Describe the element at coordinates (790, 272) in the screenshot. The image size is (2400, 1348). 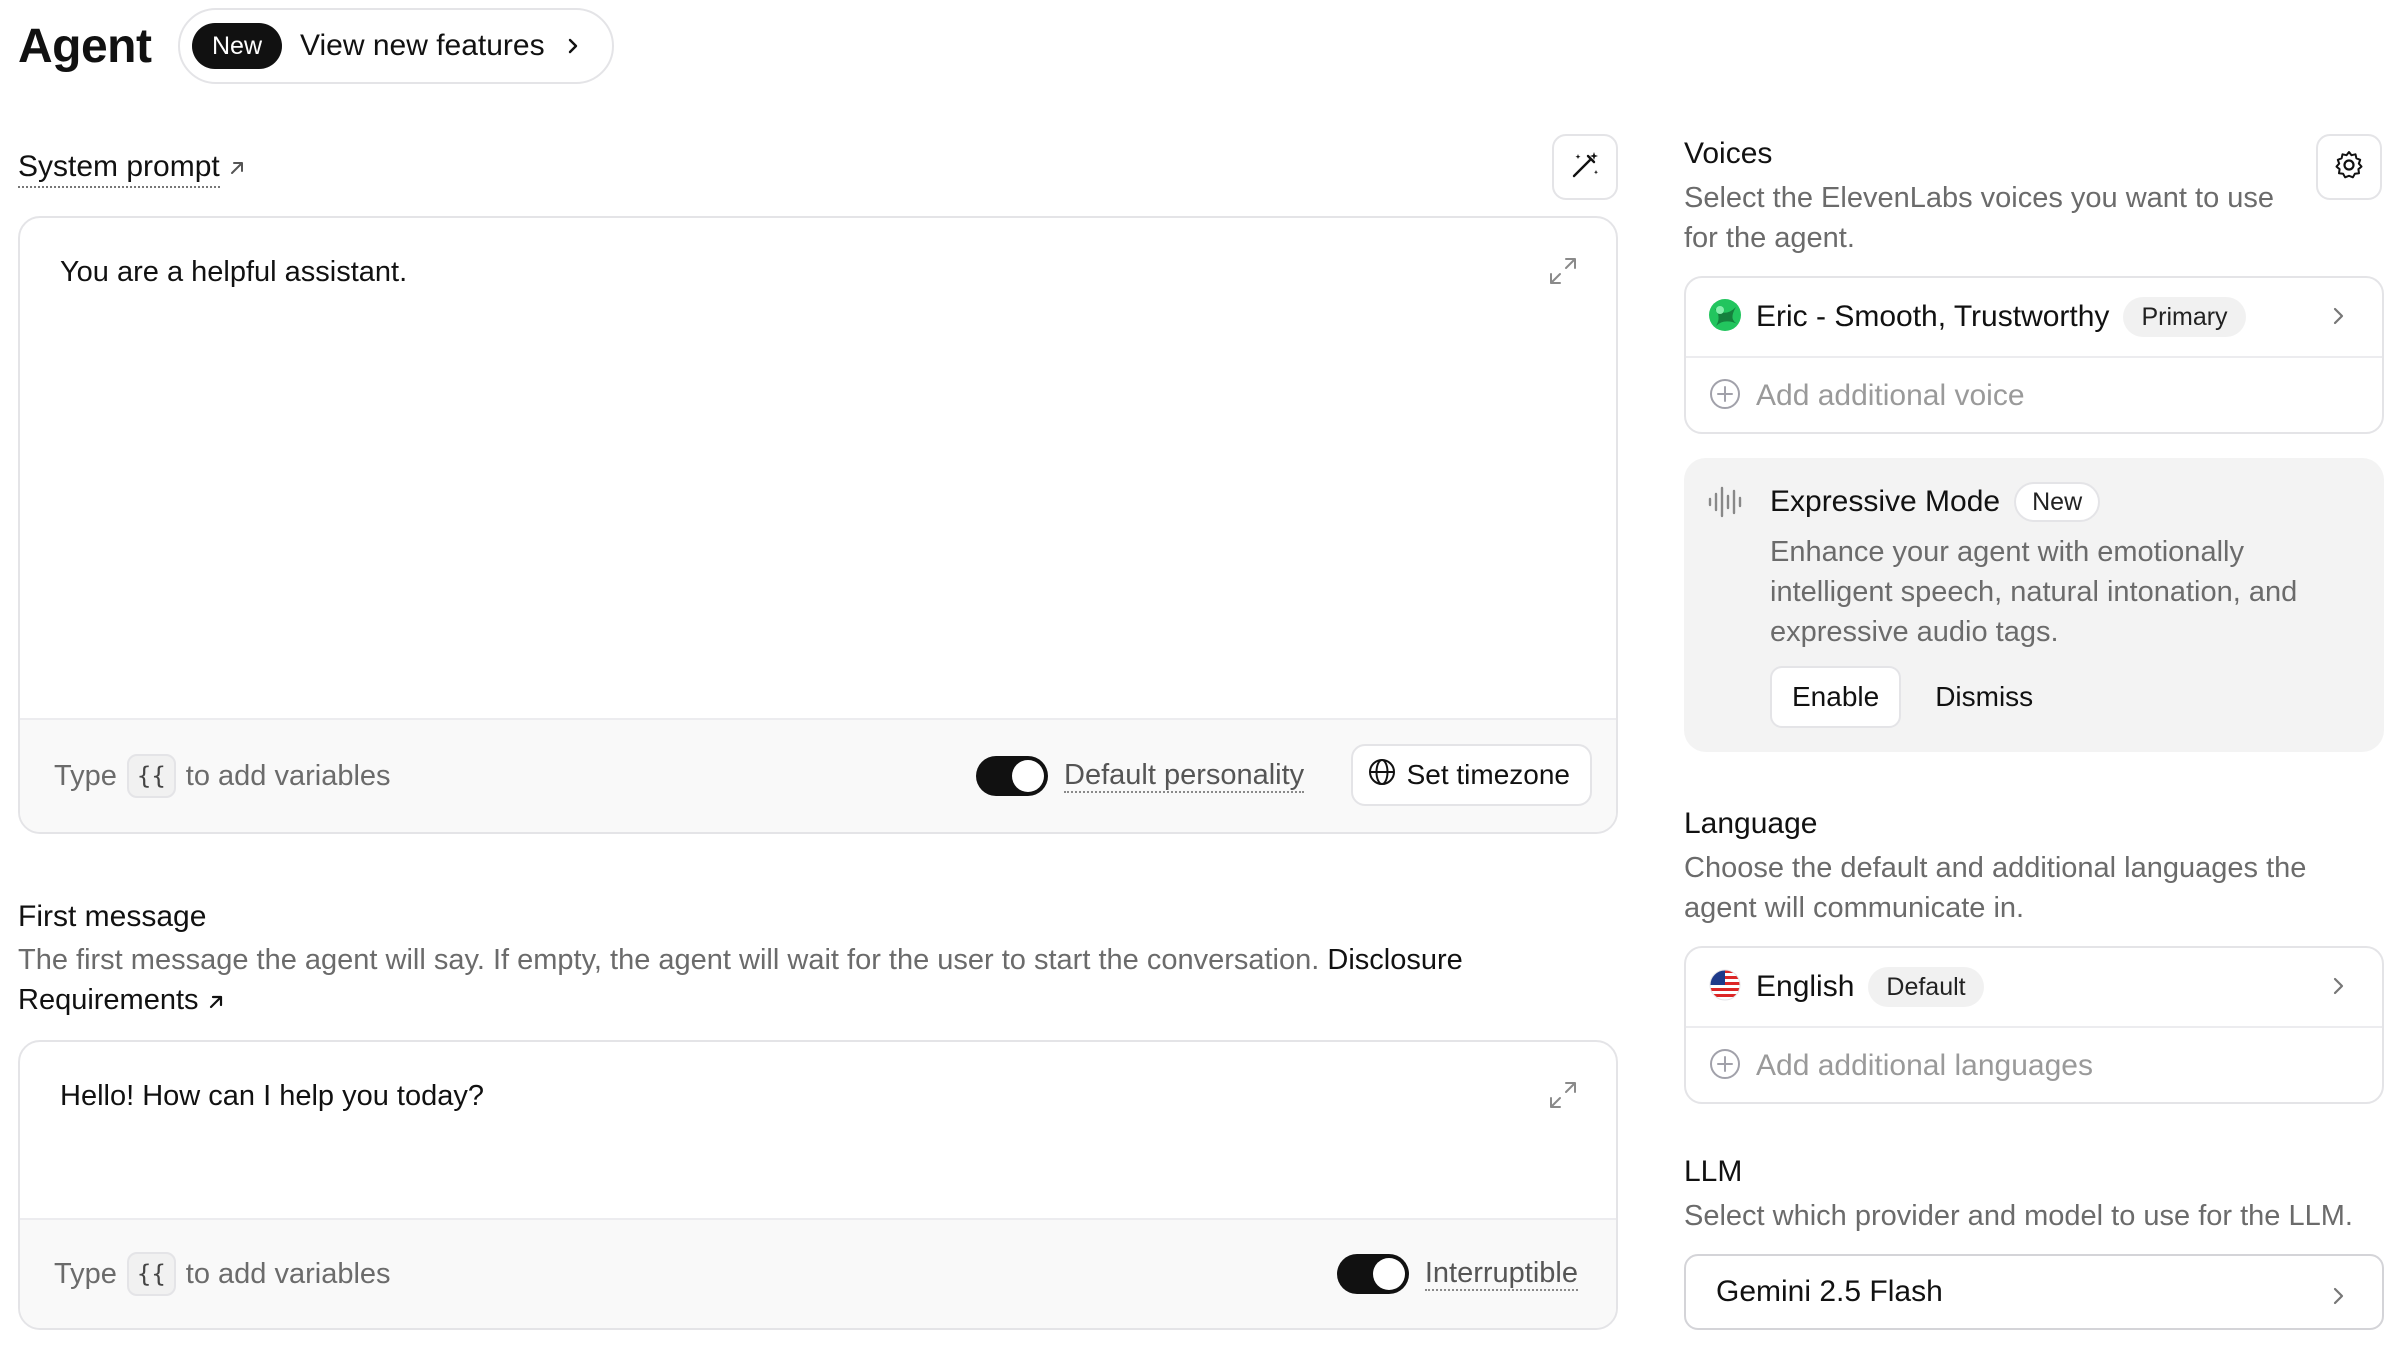
I see `system-prompt-input: You are a helpful assistant.` at that location.